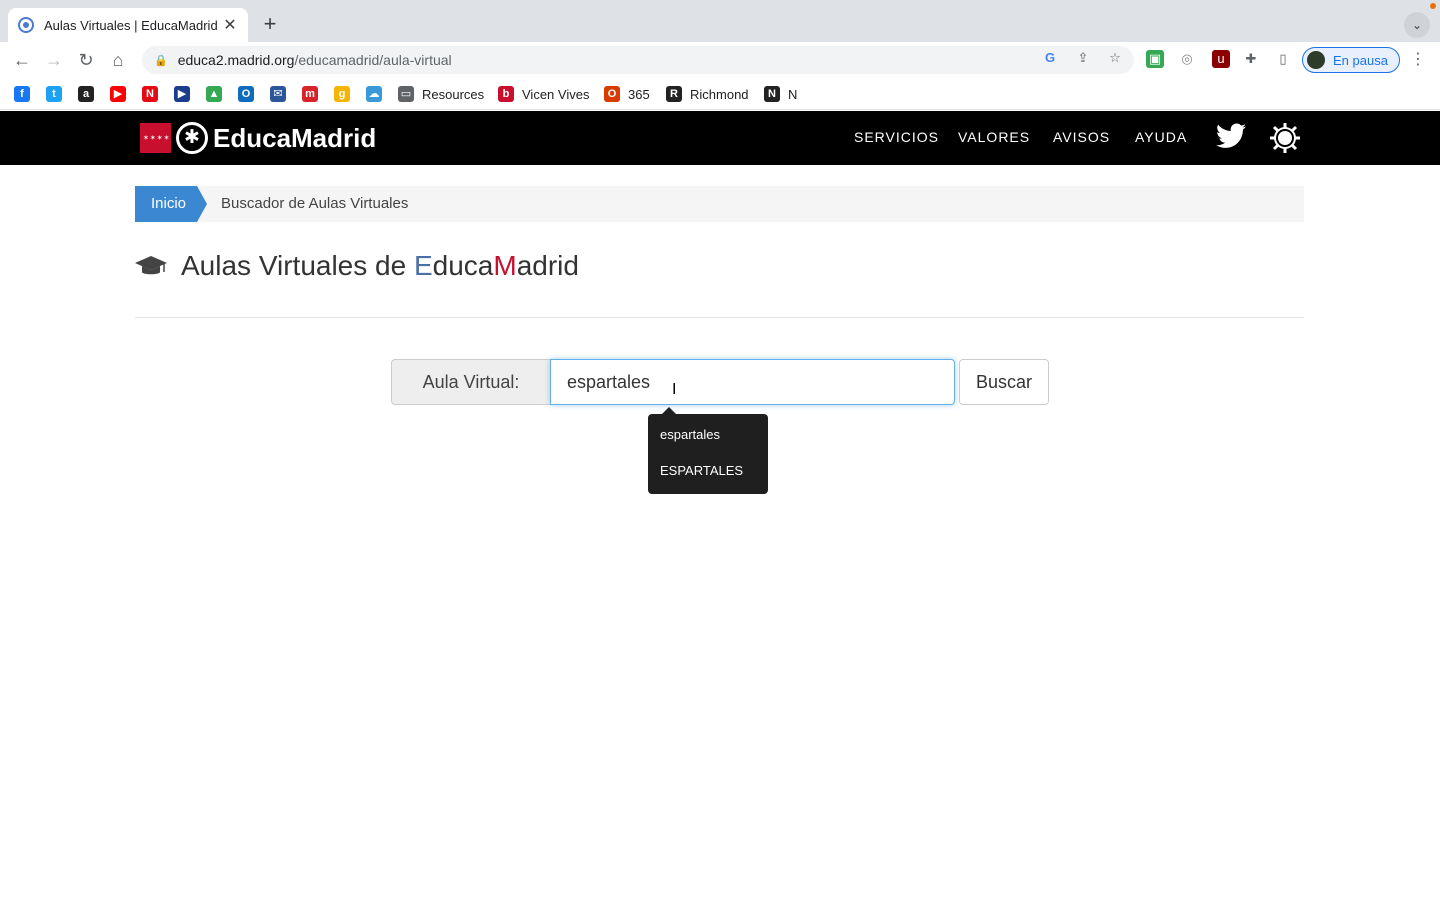 The height and width of the screenshot is (898, 1440). Describe the element at coordinates (406, 94) in the screenshot. I see `folder-icon: ▭` at that location.